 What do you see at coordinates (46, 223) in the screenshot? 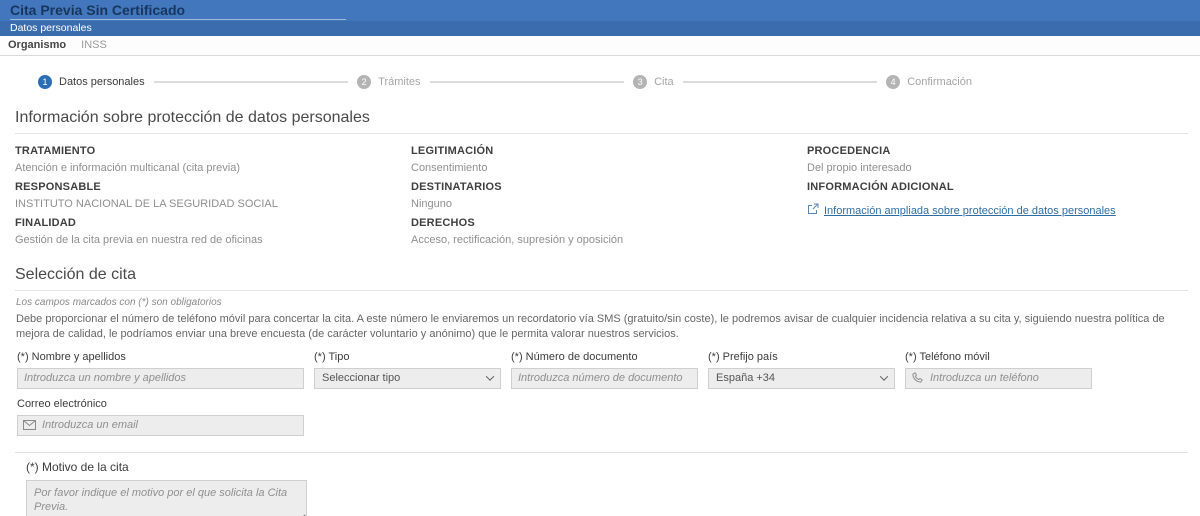
I see `finalidad-label: FINALIDAD` at bounding box center [46, 223].